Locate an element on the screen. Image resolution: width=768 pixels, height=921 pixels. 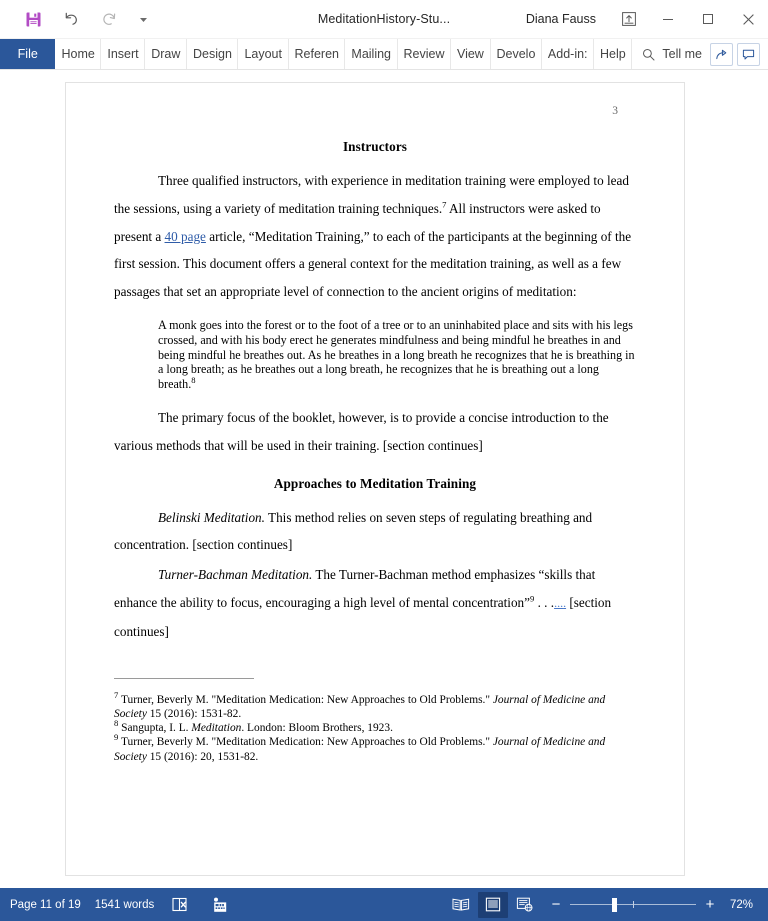
undo-button is located at coordinates (71, 19).